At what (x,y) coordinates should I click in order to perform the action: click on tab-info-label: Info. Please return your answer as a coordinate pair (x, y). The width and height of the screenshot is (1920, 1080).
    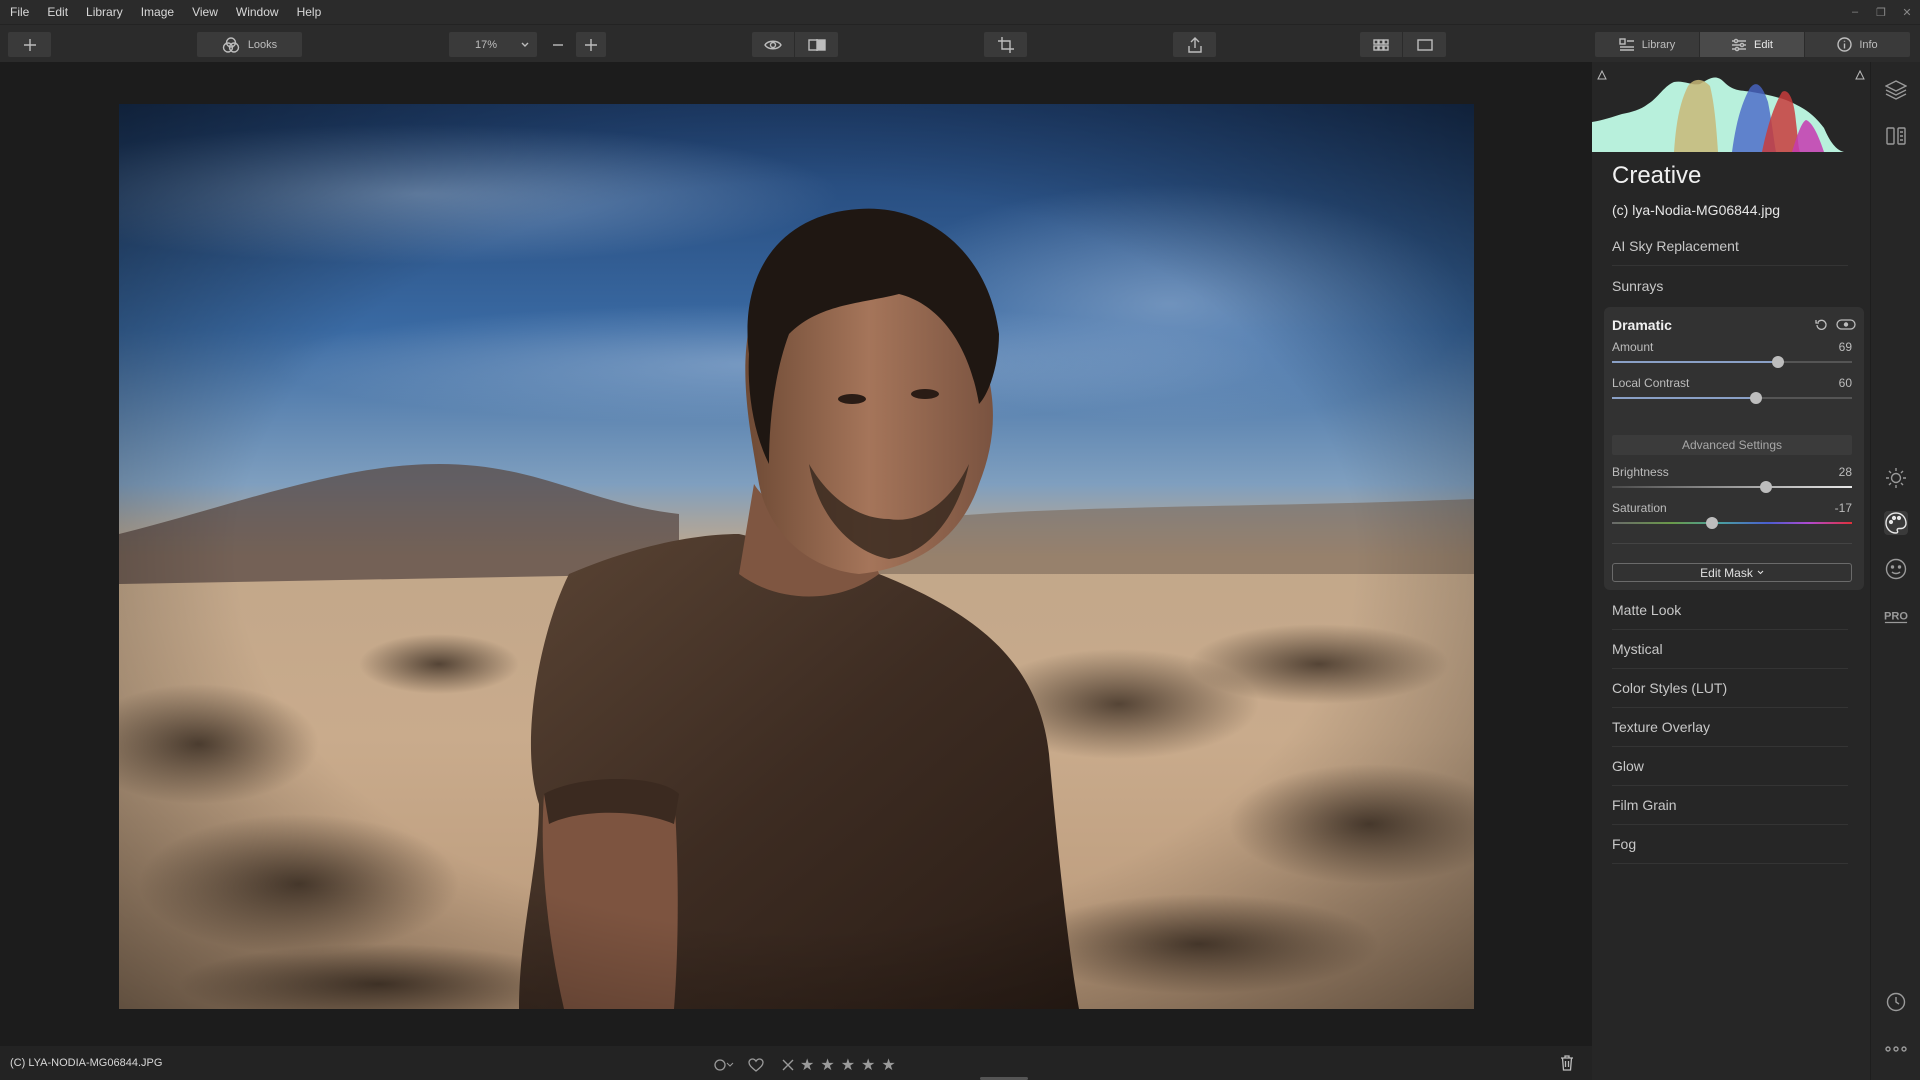
    Looking at the image, I should click on (1868, 44).